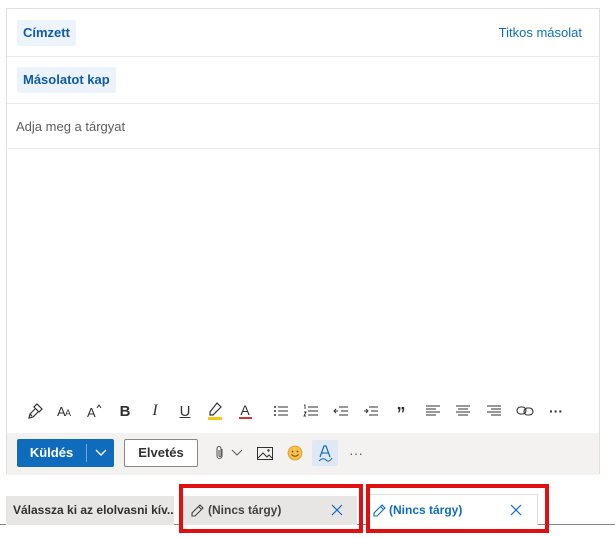 This screenshot has width=615, height=538. Describe the element at coordinates (303, 33) in the screenshot. I see `to-row: Címzett Titkos másolat` at that location.